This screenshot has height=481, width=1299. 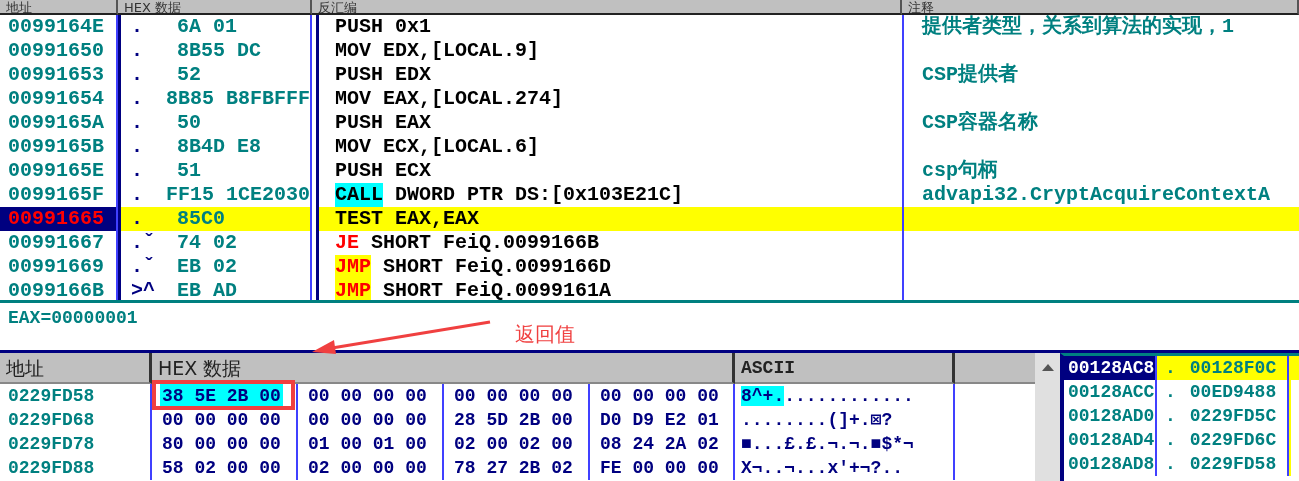 What do you see at coordinates (413, 75) in the screenshot?
I see `instruction-operands: EDX` at bounding box center [413, 75].